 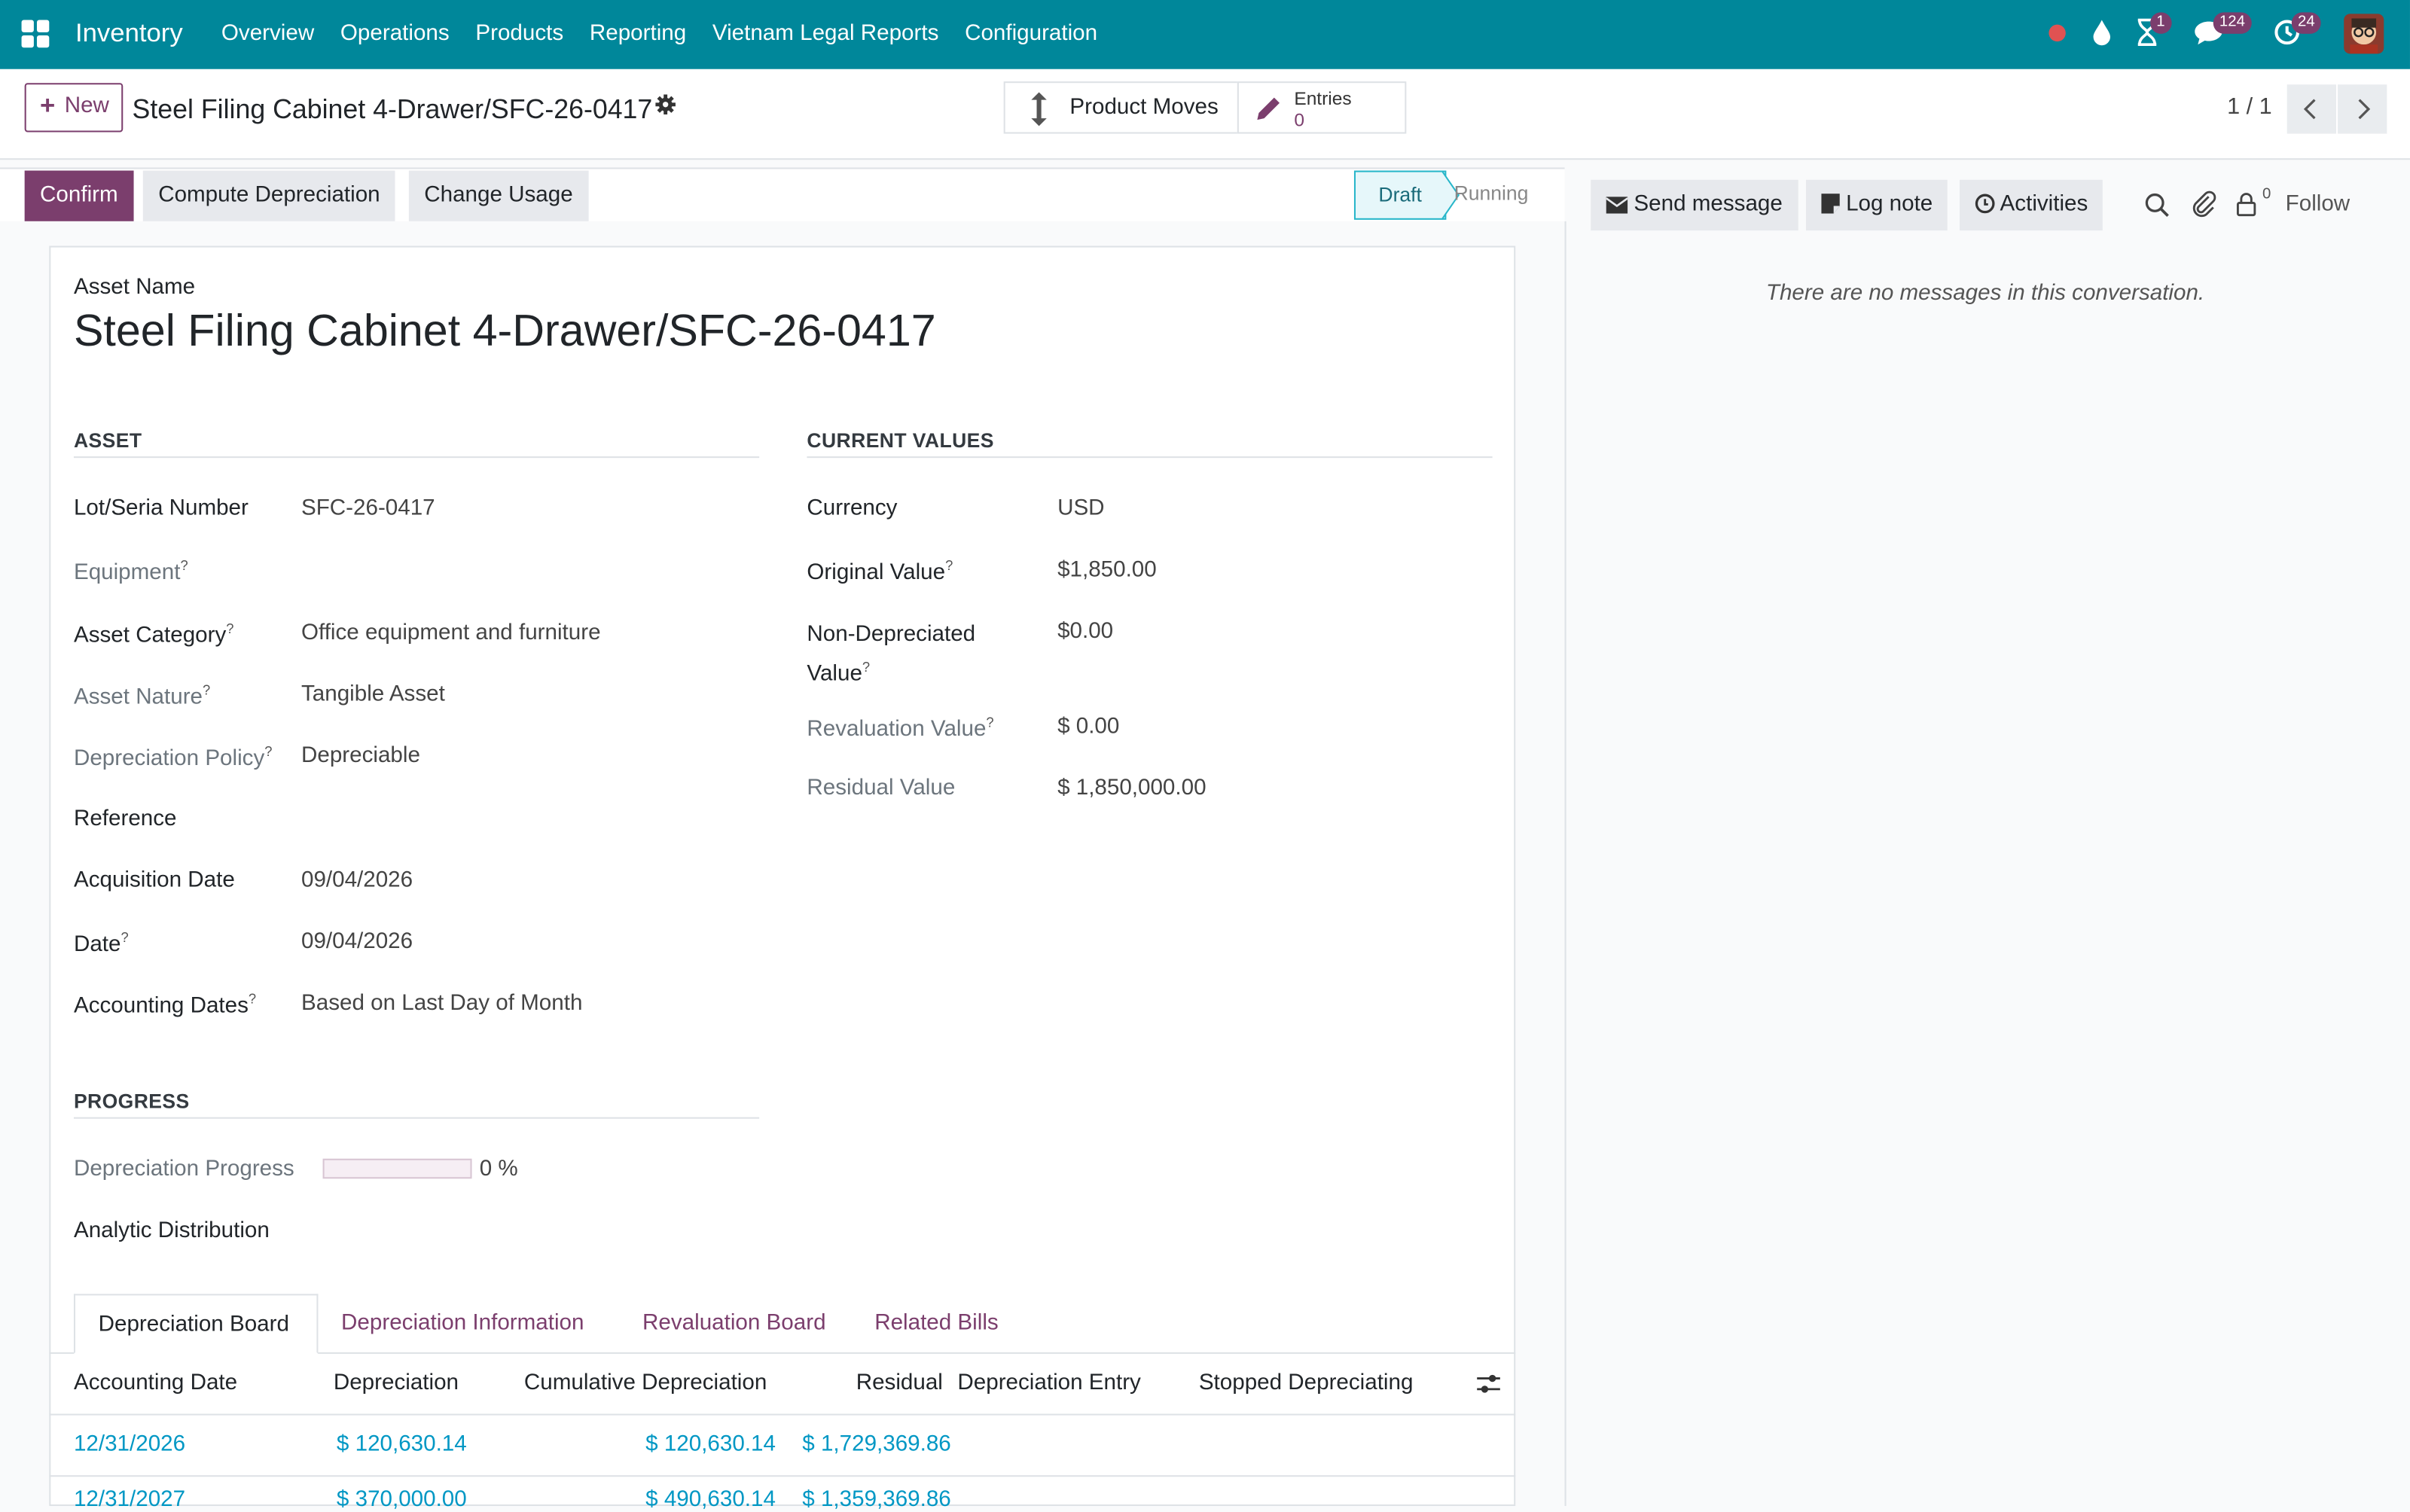 What do you see at coordinates (936, 1323) in the screenshot?
I see `tab-related-bills: Related Bills` at bounding box center [936, 1323].